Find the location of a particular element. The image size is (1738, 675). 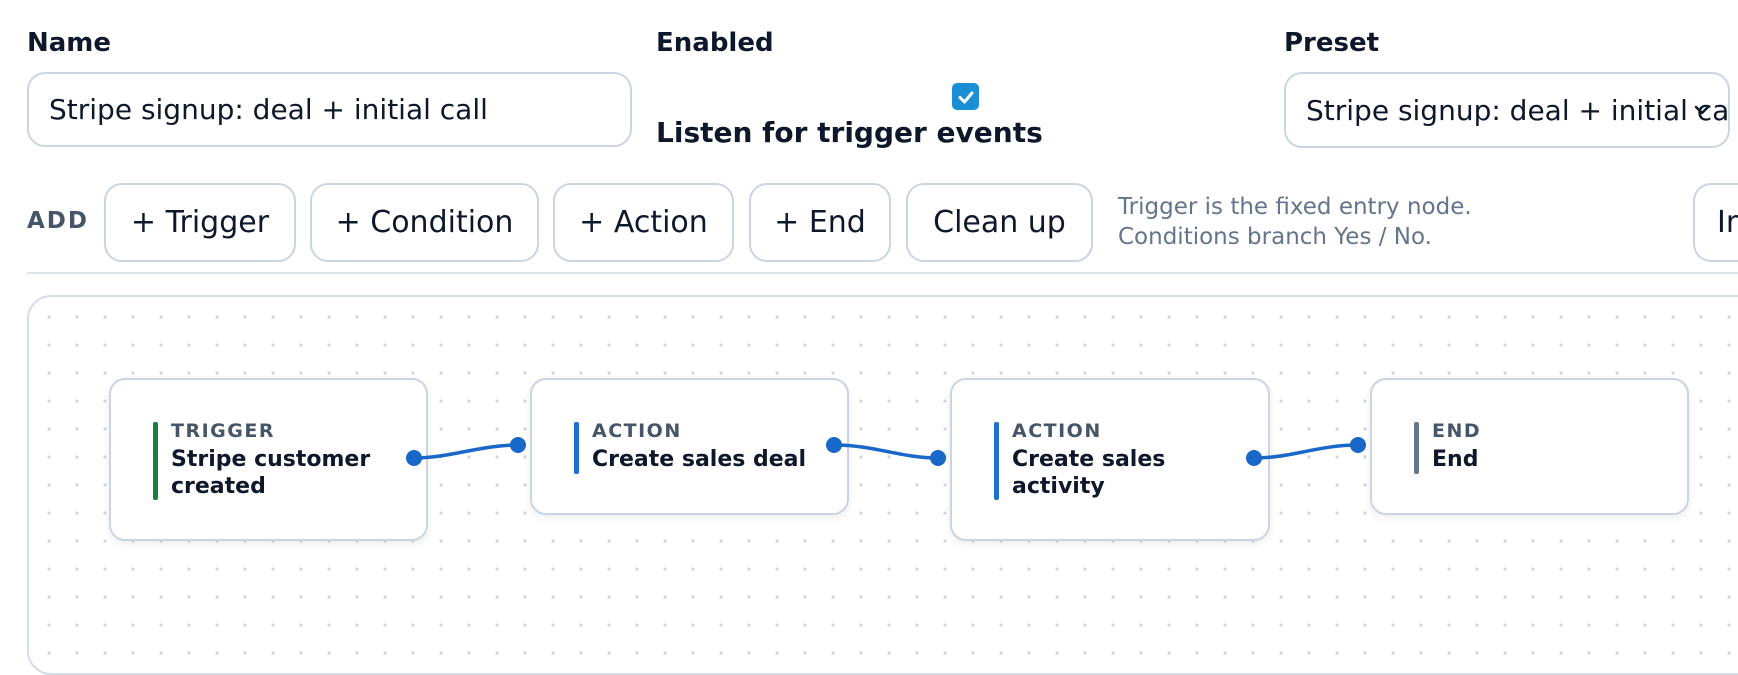

preset-select: Stripe signup: deal + initial call is located at coordinates (1507, 110).